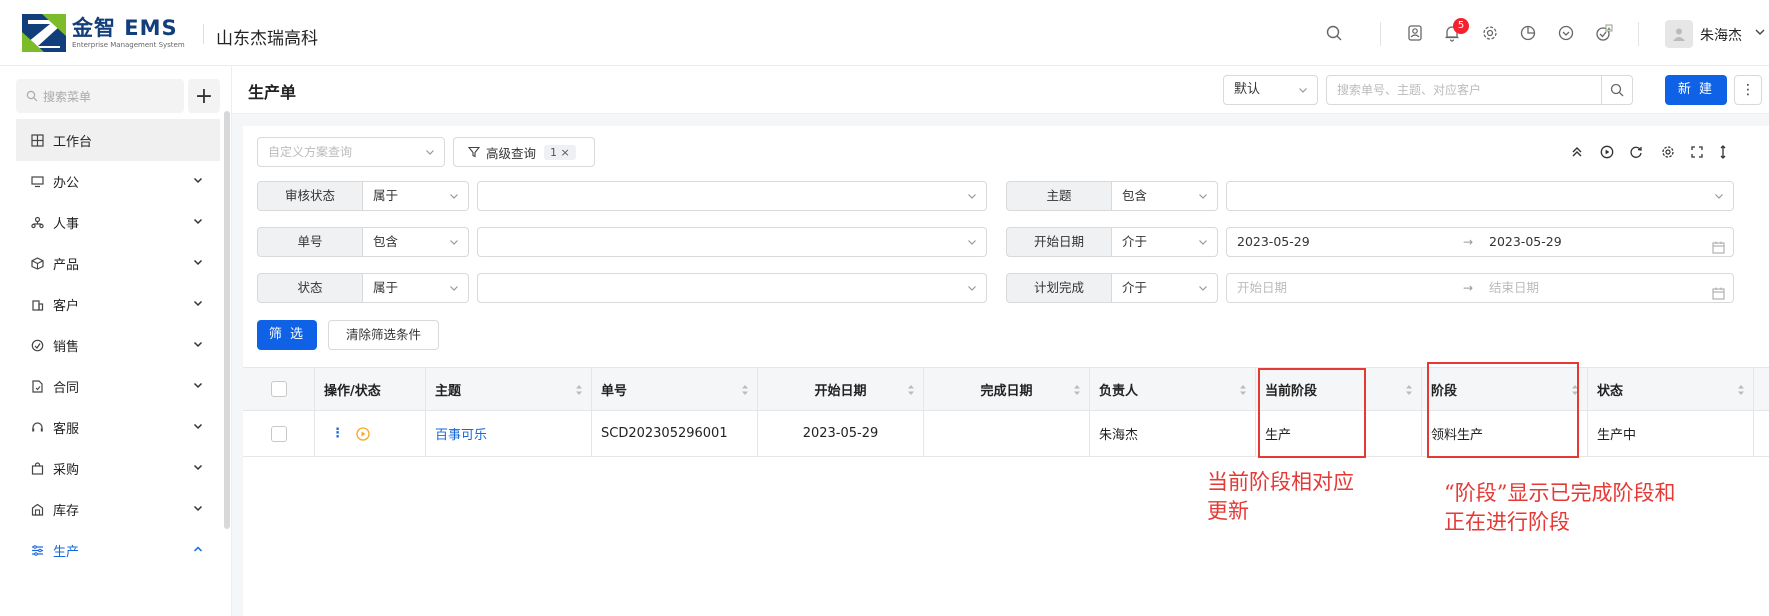 The width and height of the screenshot is (1769, 616). Describe the element at coordinates (1723, 152) in the screenshot. I see `row-height-icon` at that location.